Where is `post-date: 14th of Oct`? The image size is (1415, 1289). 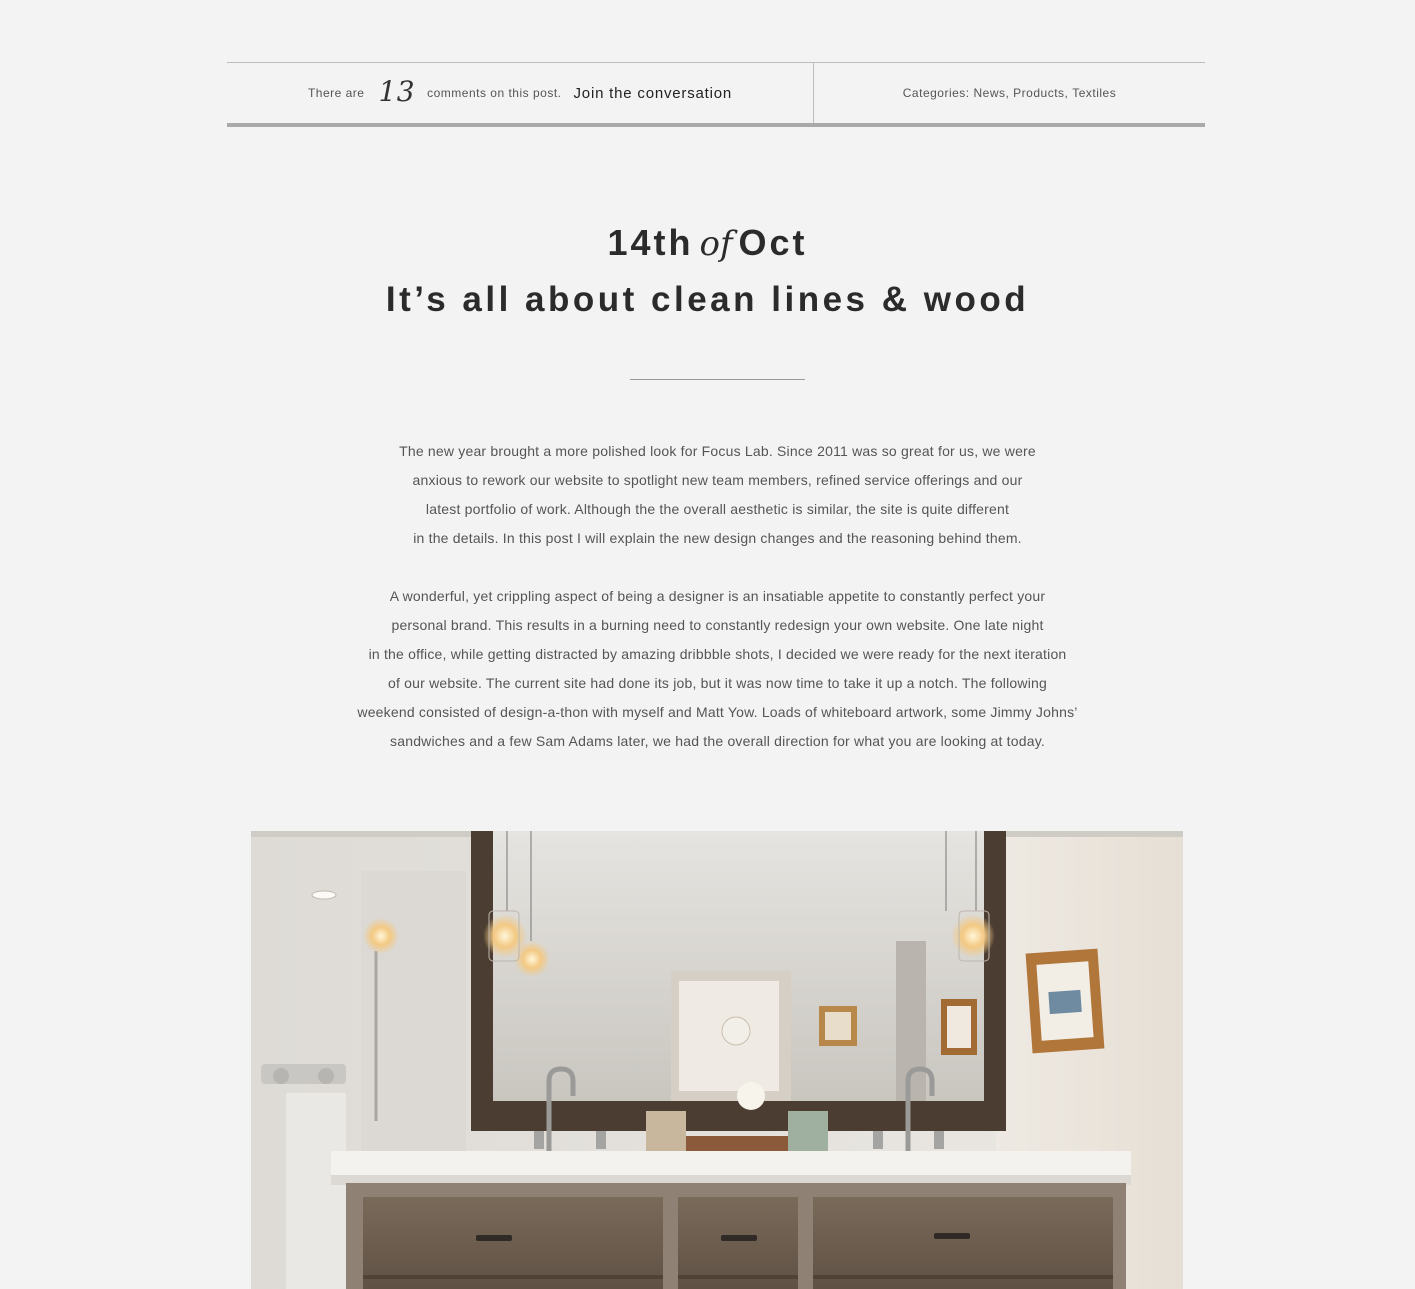 post-date: 14th of Oct is located at coordinates (707, 243).